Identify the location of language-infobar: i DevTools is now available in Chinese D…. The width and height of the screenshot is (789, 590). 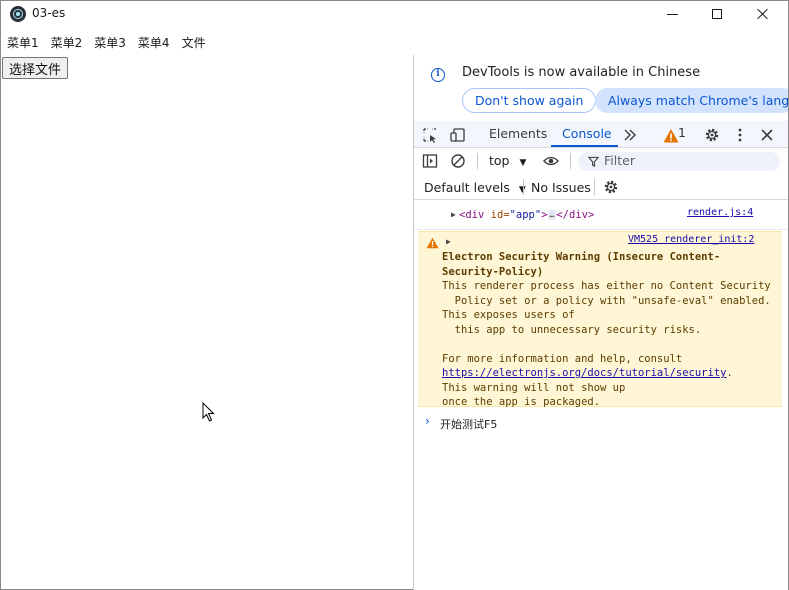
(601, 88).